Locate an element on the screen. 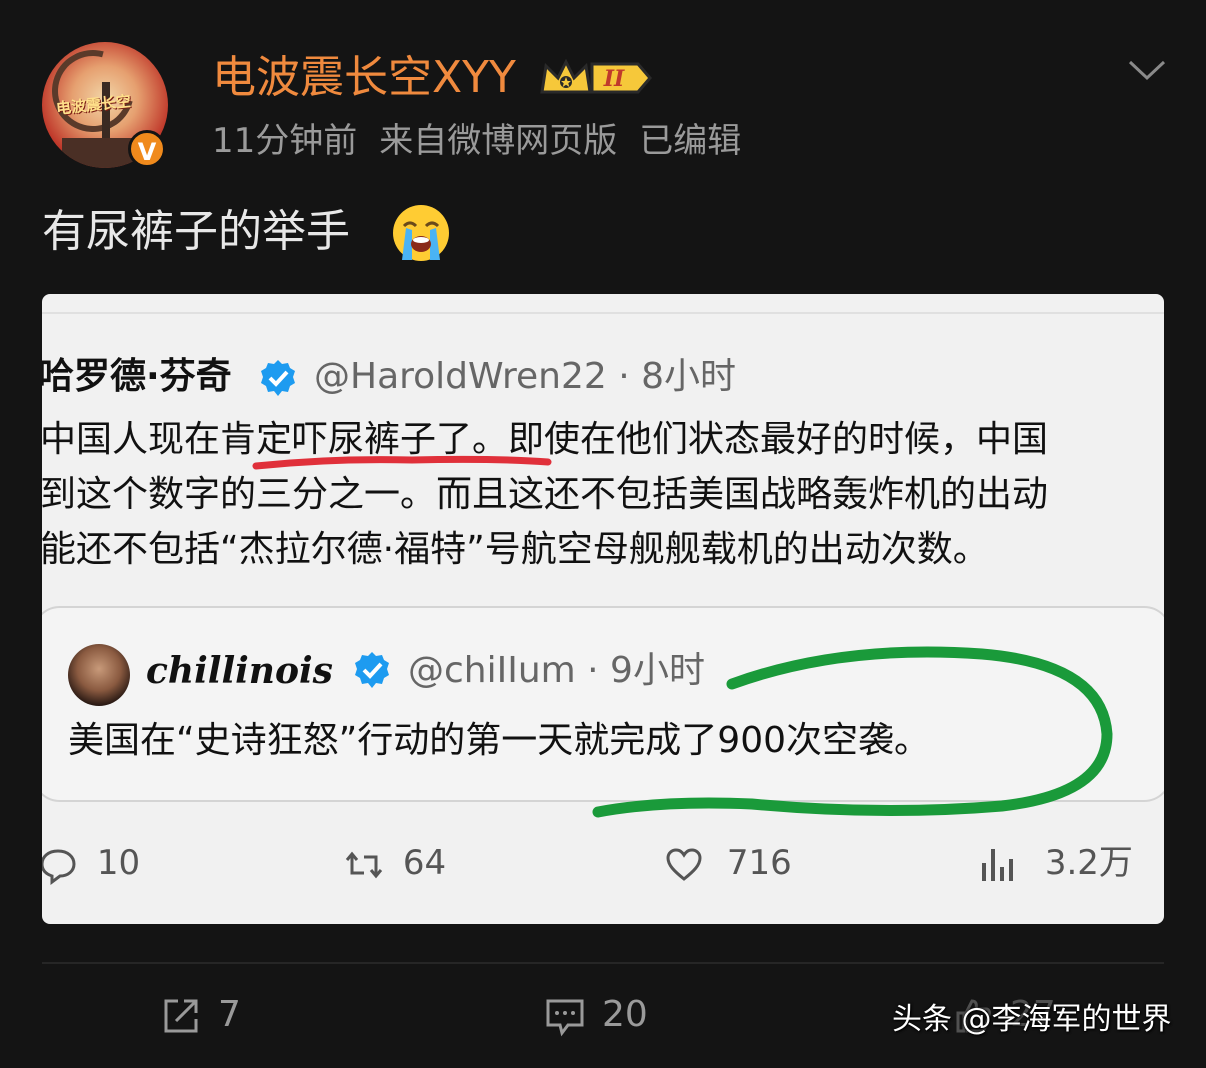 Image resolution: width=1206 pixels, height=1068 pixels. reply-count: 10 is located at coordinates (118, 863).